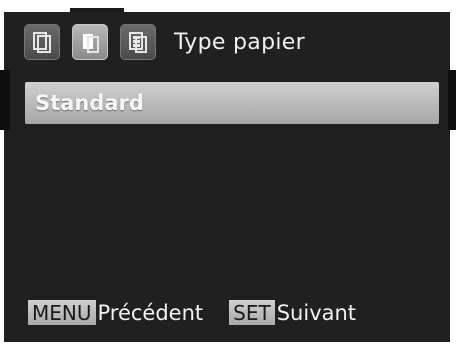 This screenshot has width=456, height=347. What do you see at coordinates (239, 42) in the screenshot?
I see `menu-title: Type papier` at bounding box center [239, 42].